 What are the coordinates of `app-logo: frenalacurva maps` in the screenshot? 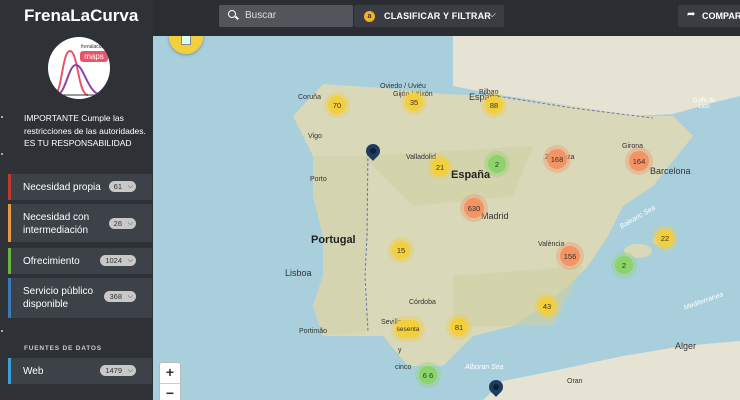 It's located at (79, 68).